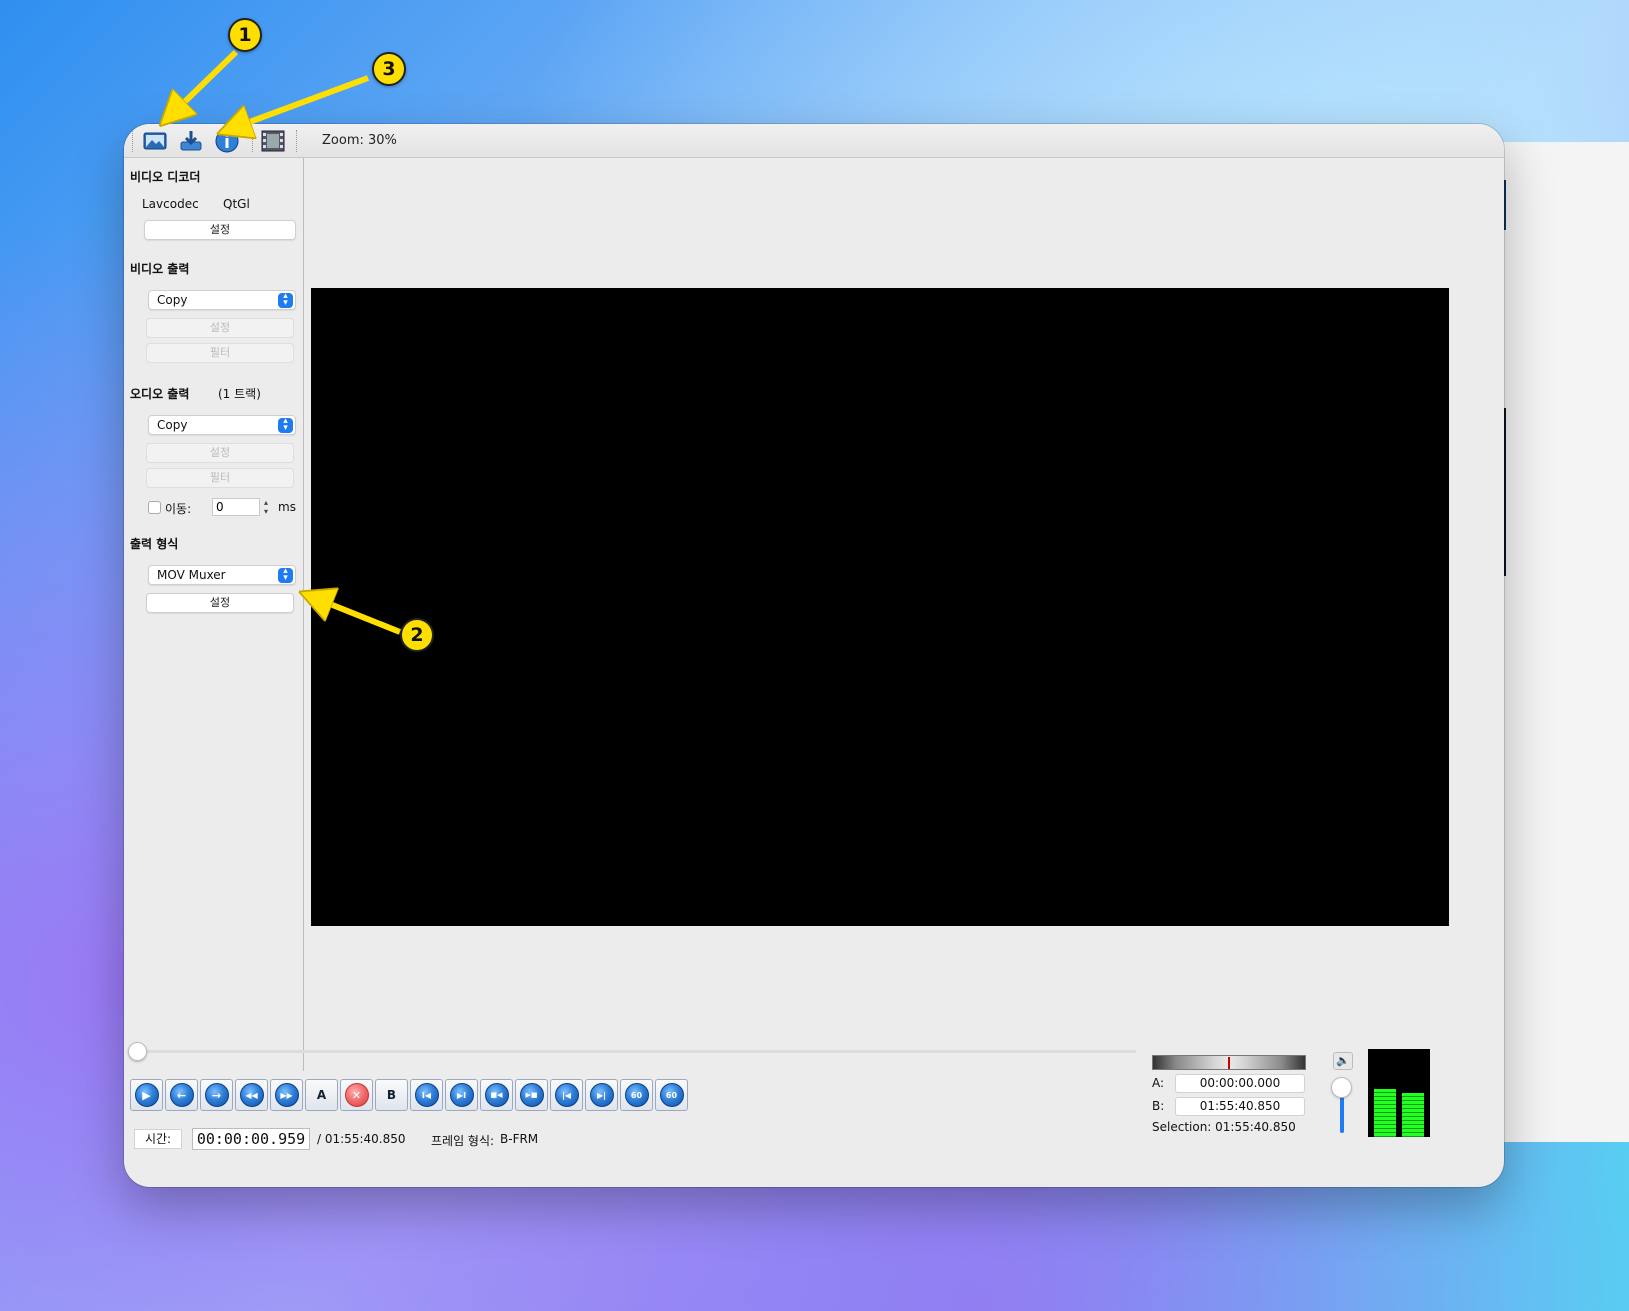 The height and width of the screenshot is (1311, 1629). What do you see at coordinates (417, 635) in the screenshot?
I see `annotation-badge-2: 2` at bounding box center [417, 635].